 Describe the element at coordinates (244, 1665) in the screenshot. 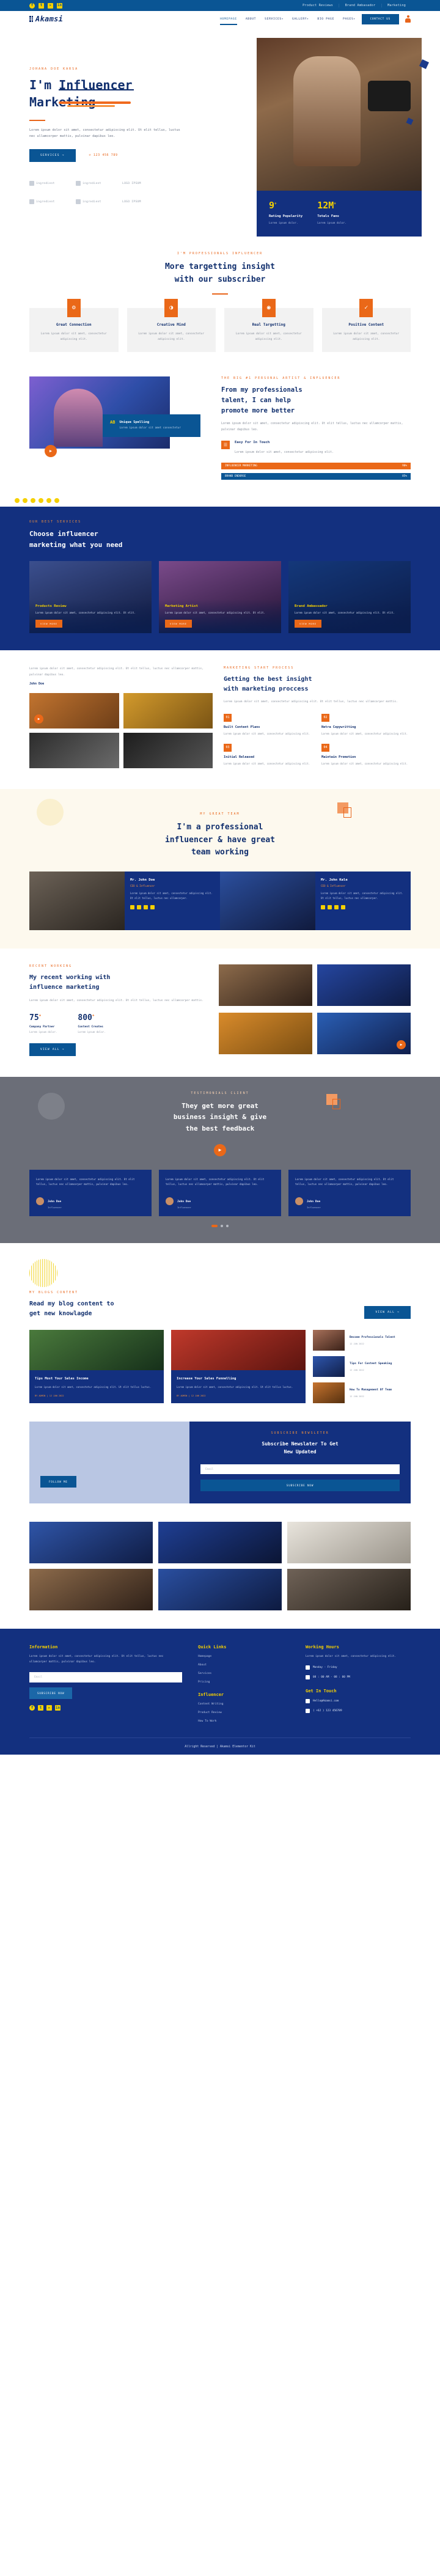

I see `footer-link-about: About` at that location.